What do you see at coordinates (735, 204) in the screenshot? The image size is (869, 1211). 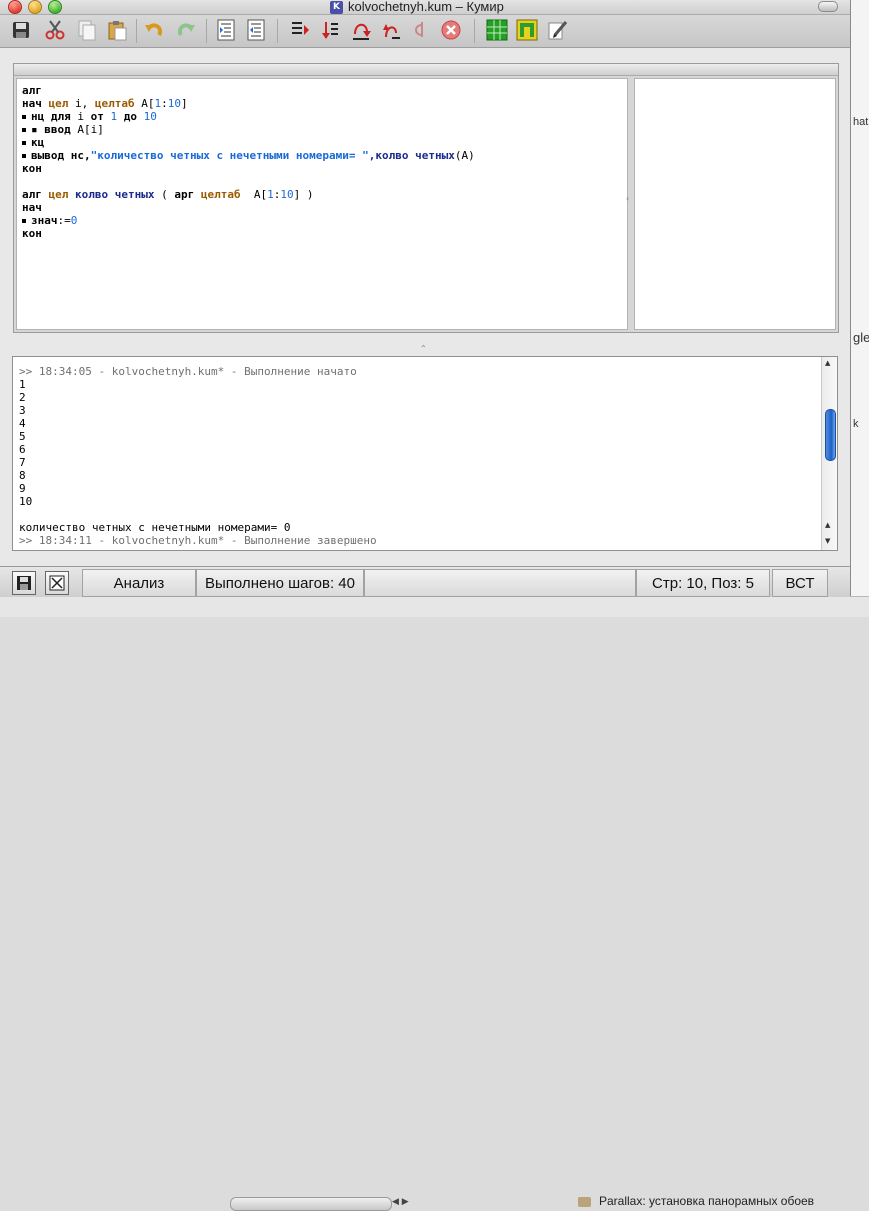 I see `margin-pane` at bounding box center [735, 204].